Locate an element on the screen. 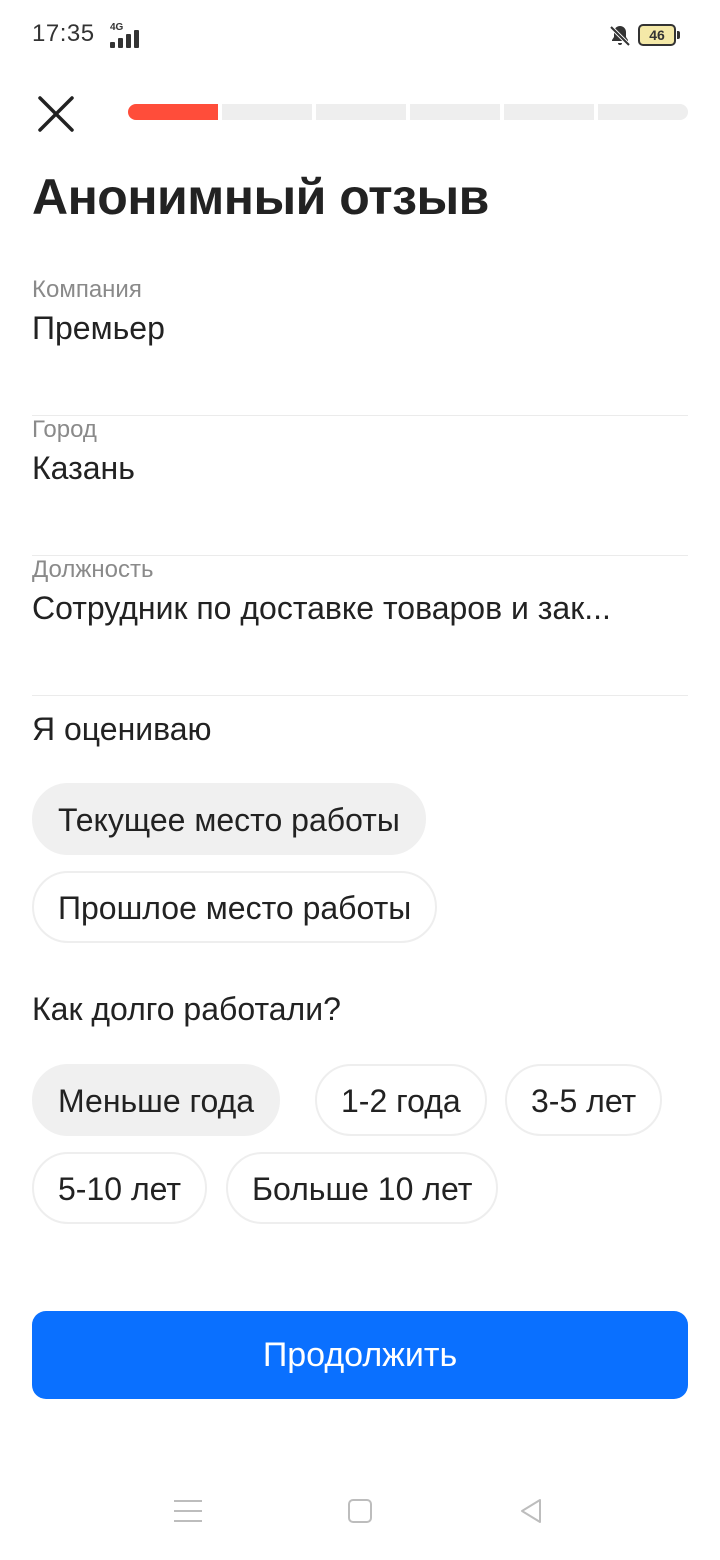 This screenshot has height=1560, width=720. chip-less-than-year: Меньше года is located at coordinates (156, 1100).